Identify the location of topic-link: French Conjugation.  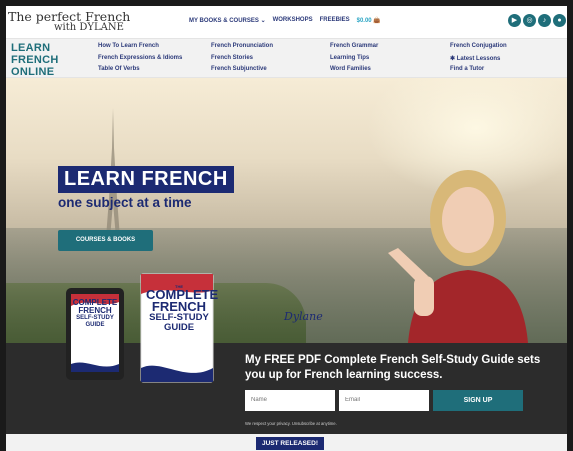
(505, 49).